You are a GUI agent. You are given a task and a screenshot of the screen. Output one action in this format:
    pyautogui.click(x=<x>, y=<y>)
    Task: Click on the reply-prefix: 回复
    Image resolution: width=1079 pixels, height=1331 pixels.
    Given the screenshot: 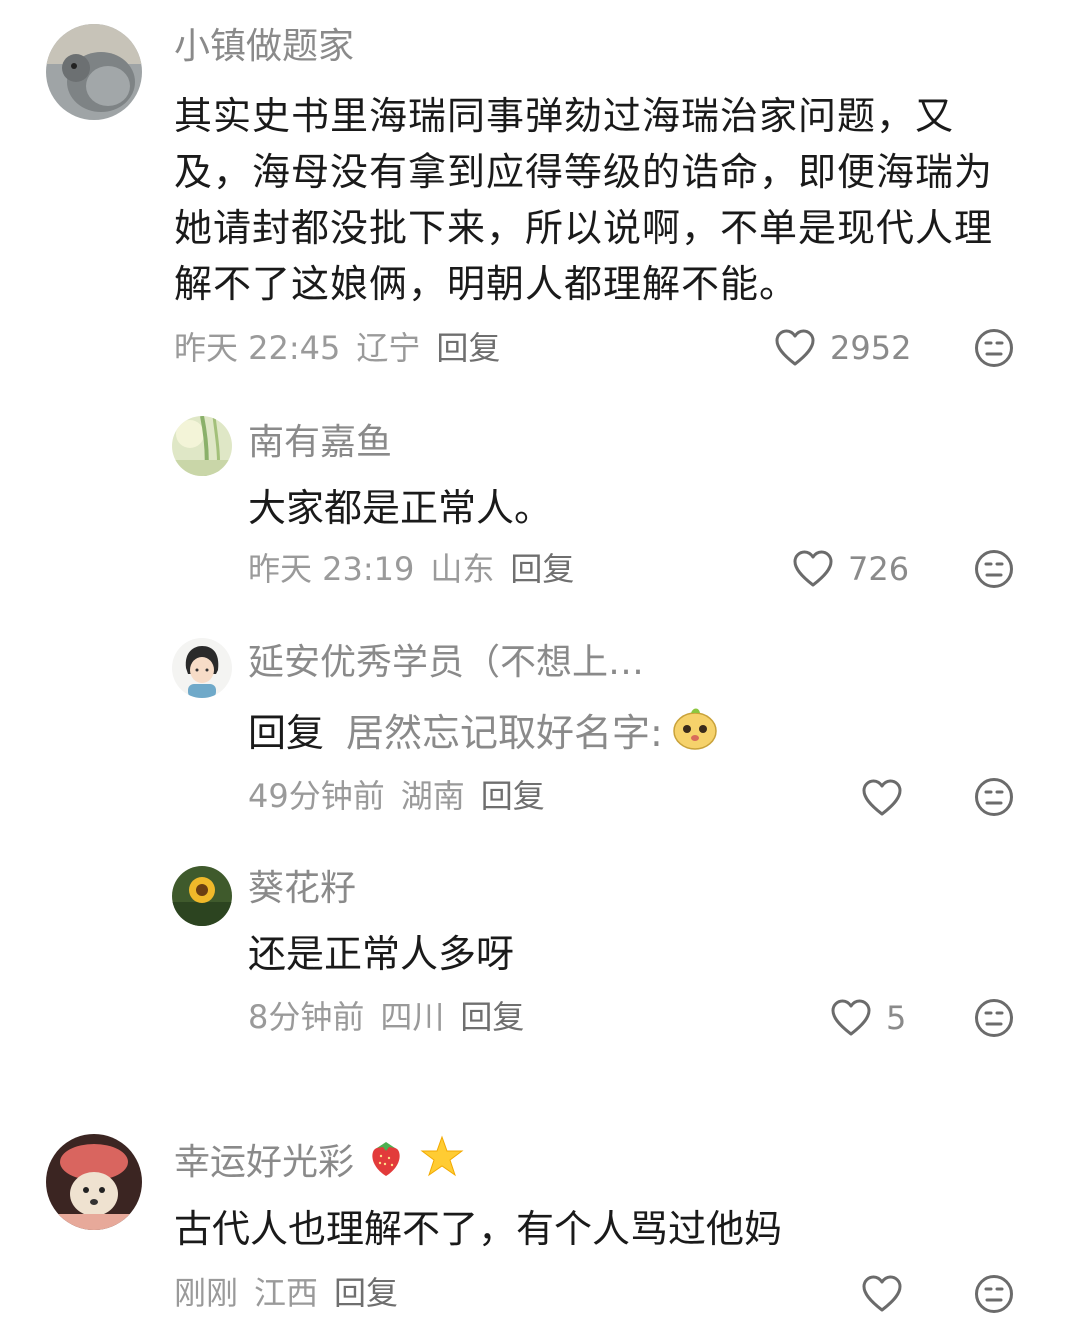 What is the action you would take?
    pyautogui.click(x=286, y=733)
    